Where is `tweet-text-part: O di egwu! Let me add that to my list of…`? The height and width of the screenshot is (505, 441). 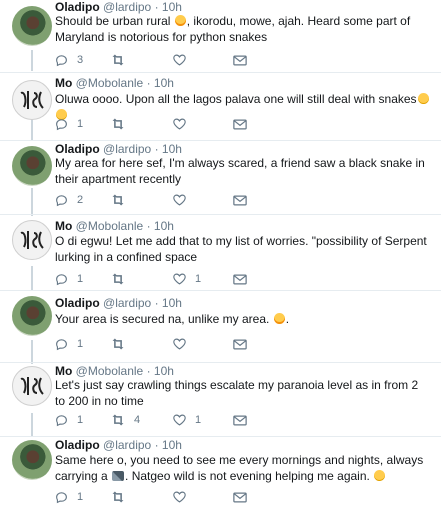 tweet-text-part: O di egwu! Let me add that to my list of… is located at coordinates (241, 249).